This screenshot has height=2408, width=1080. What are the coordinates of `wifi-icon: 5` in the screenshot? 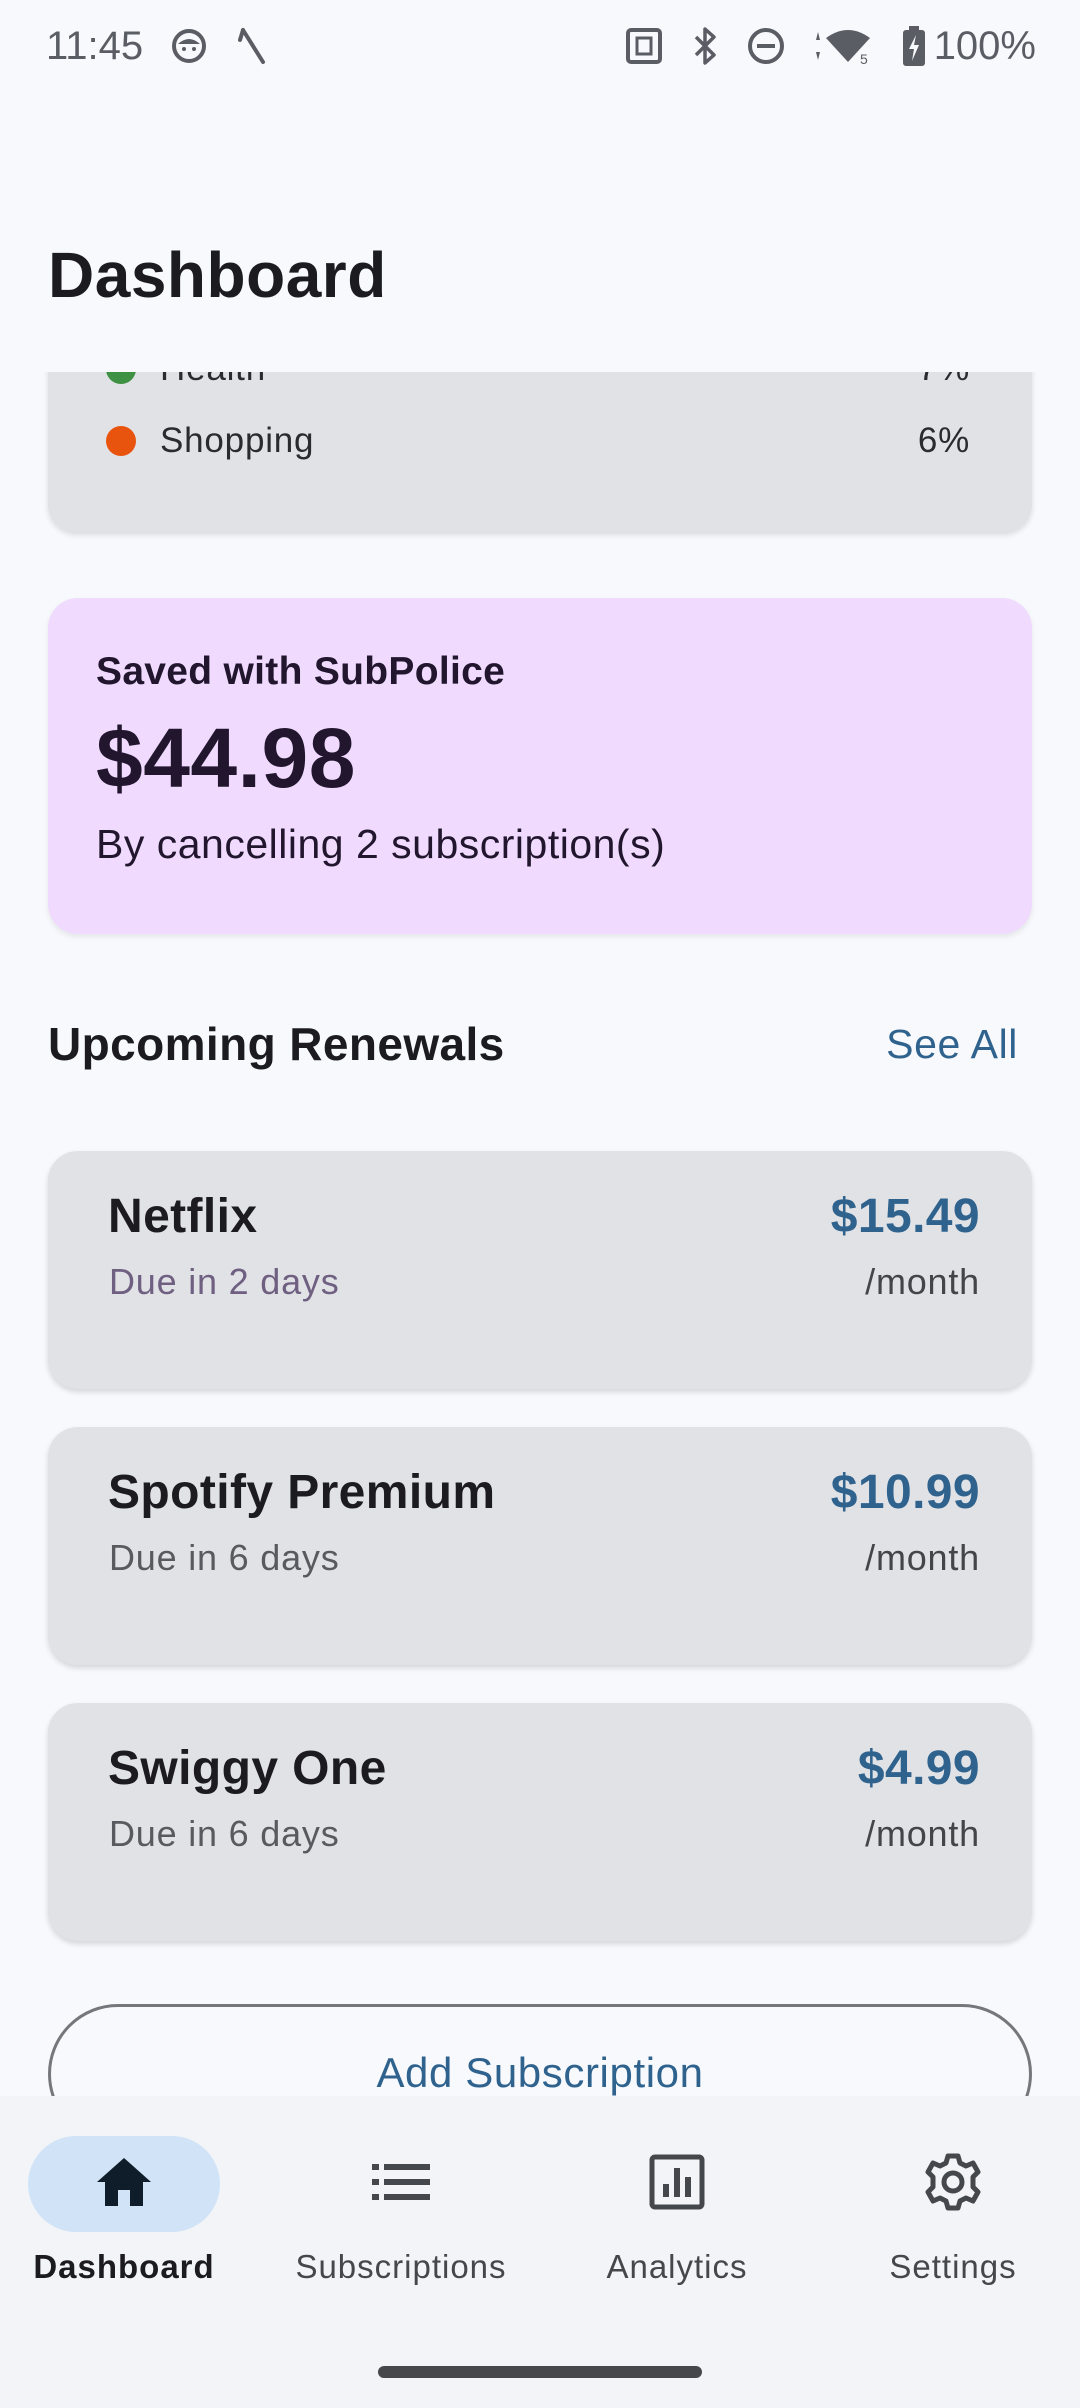 It's located at (844, 46).